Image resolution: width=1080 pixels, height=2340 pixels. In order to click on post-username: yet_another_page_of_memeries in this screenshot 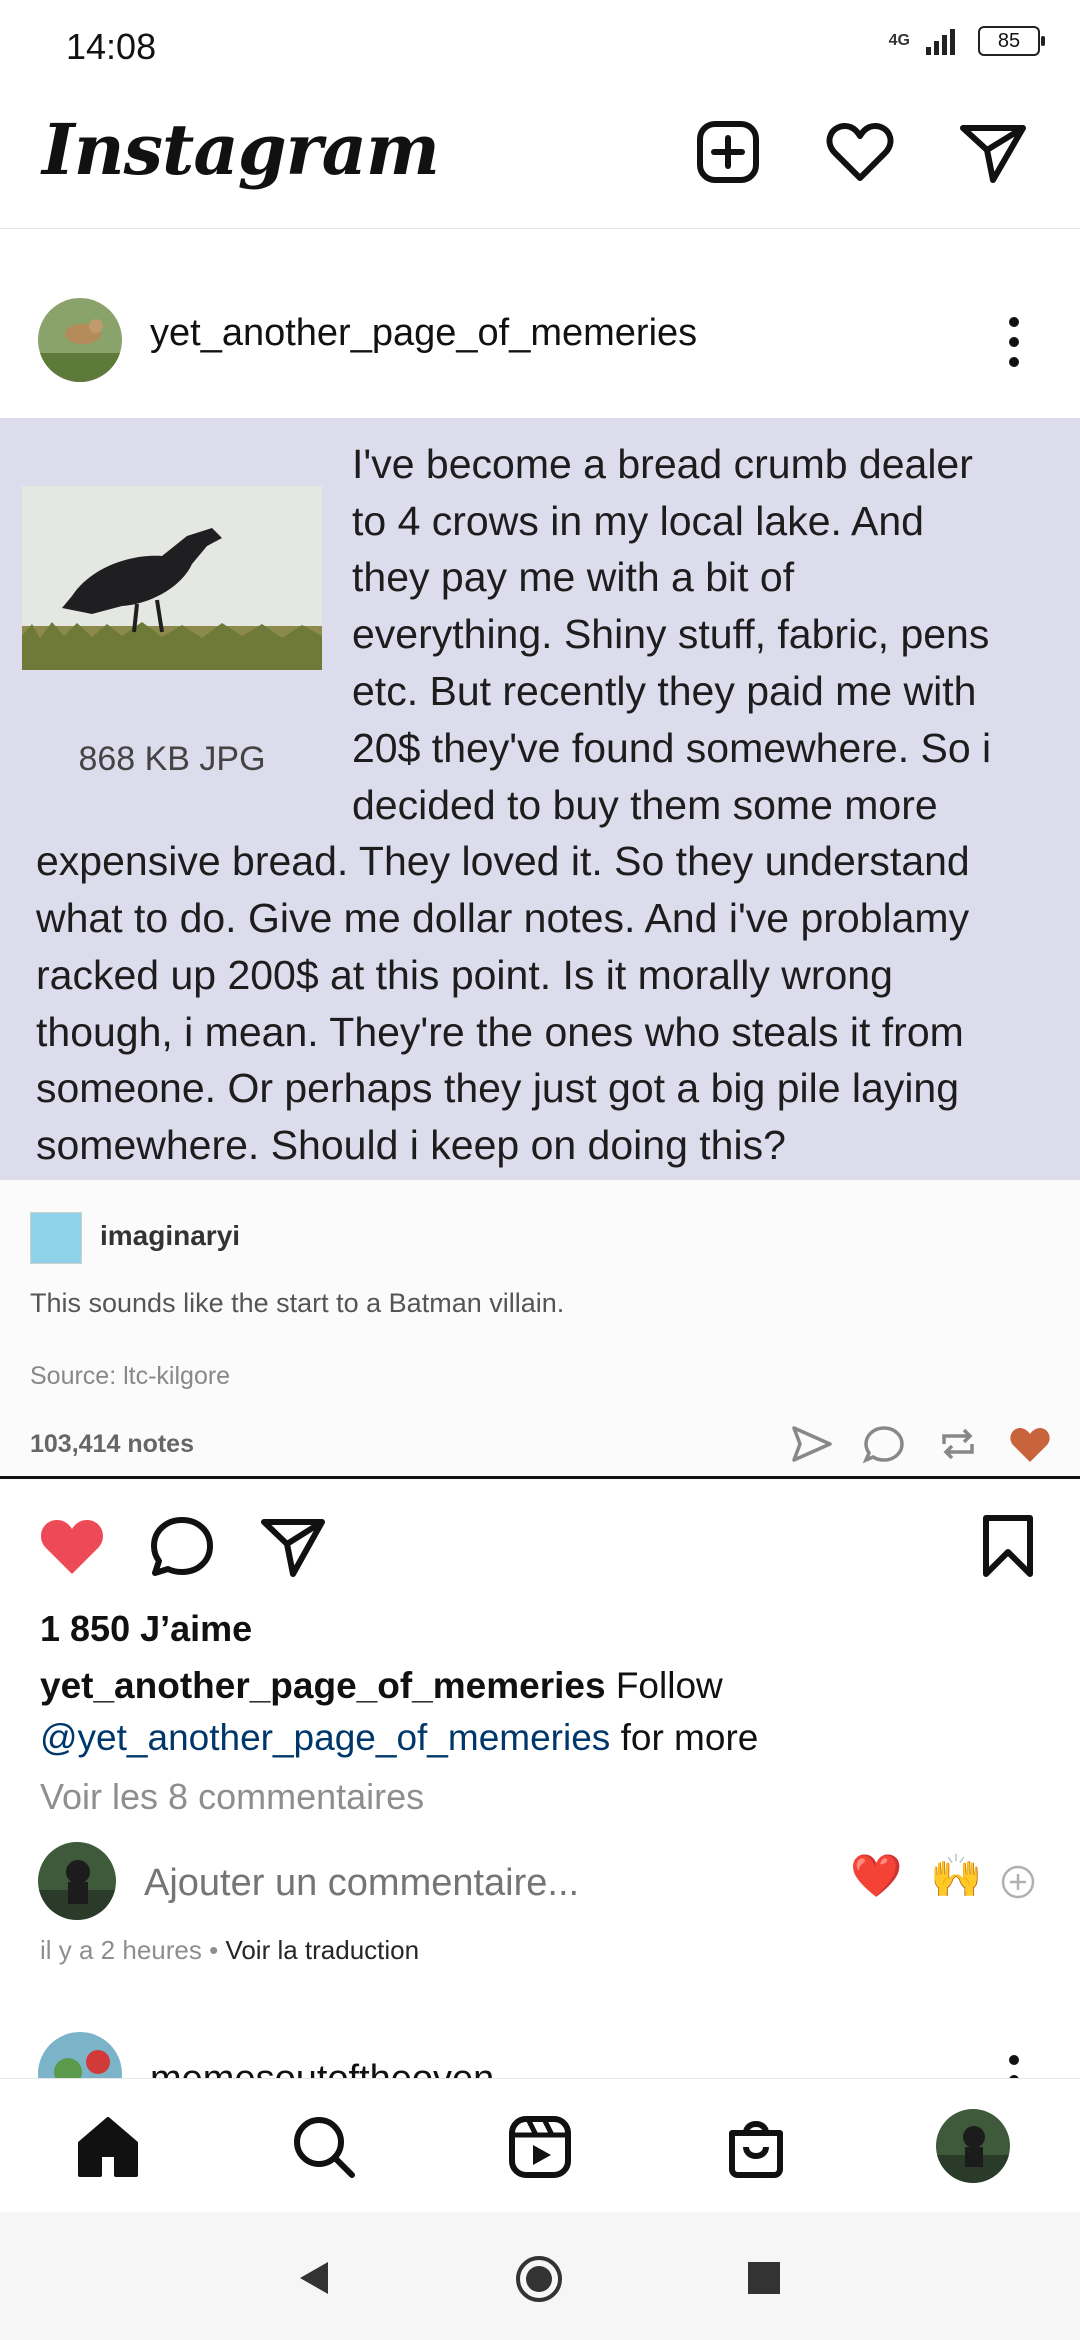, I will do `click(423, 333)`.